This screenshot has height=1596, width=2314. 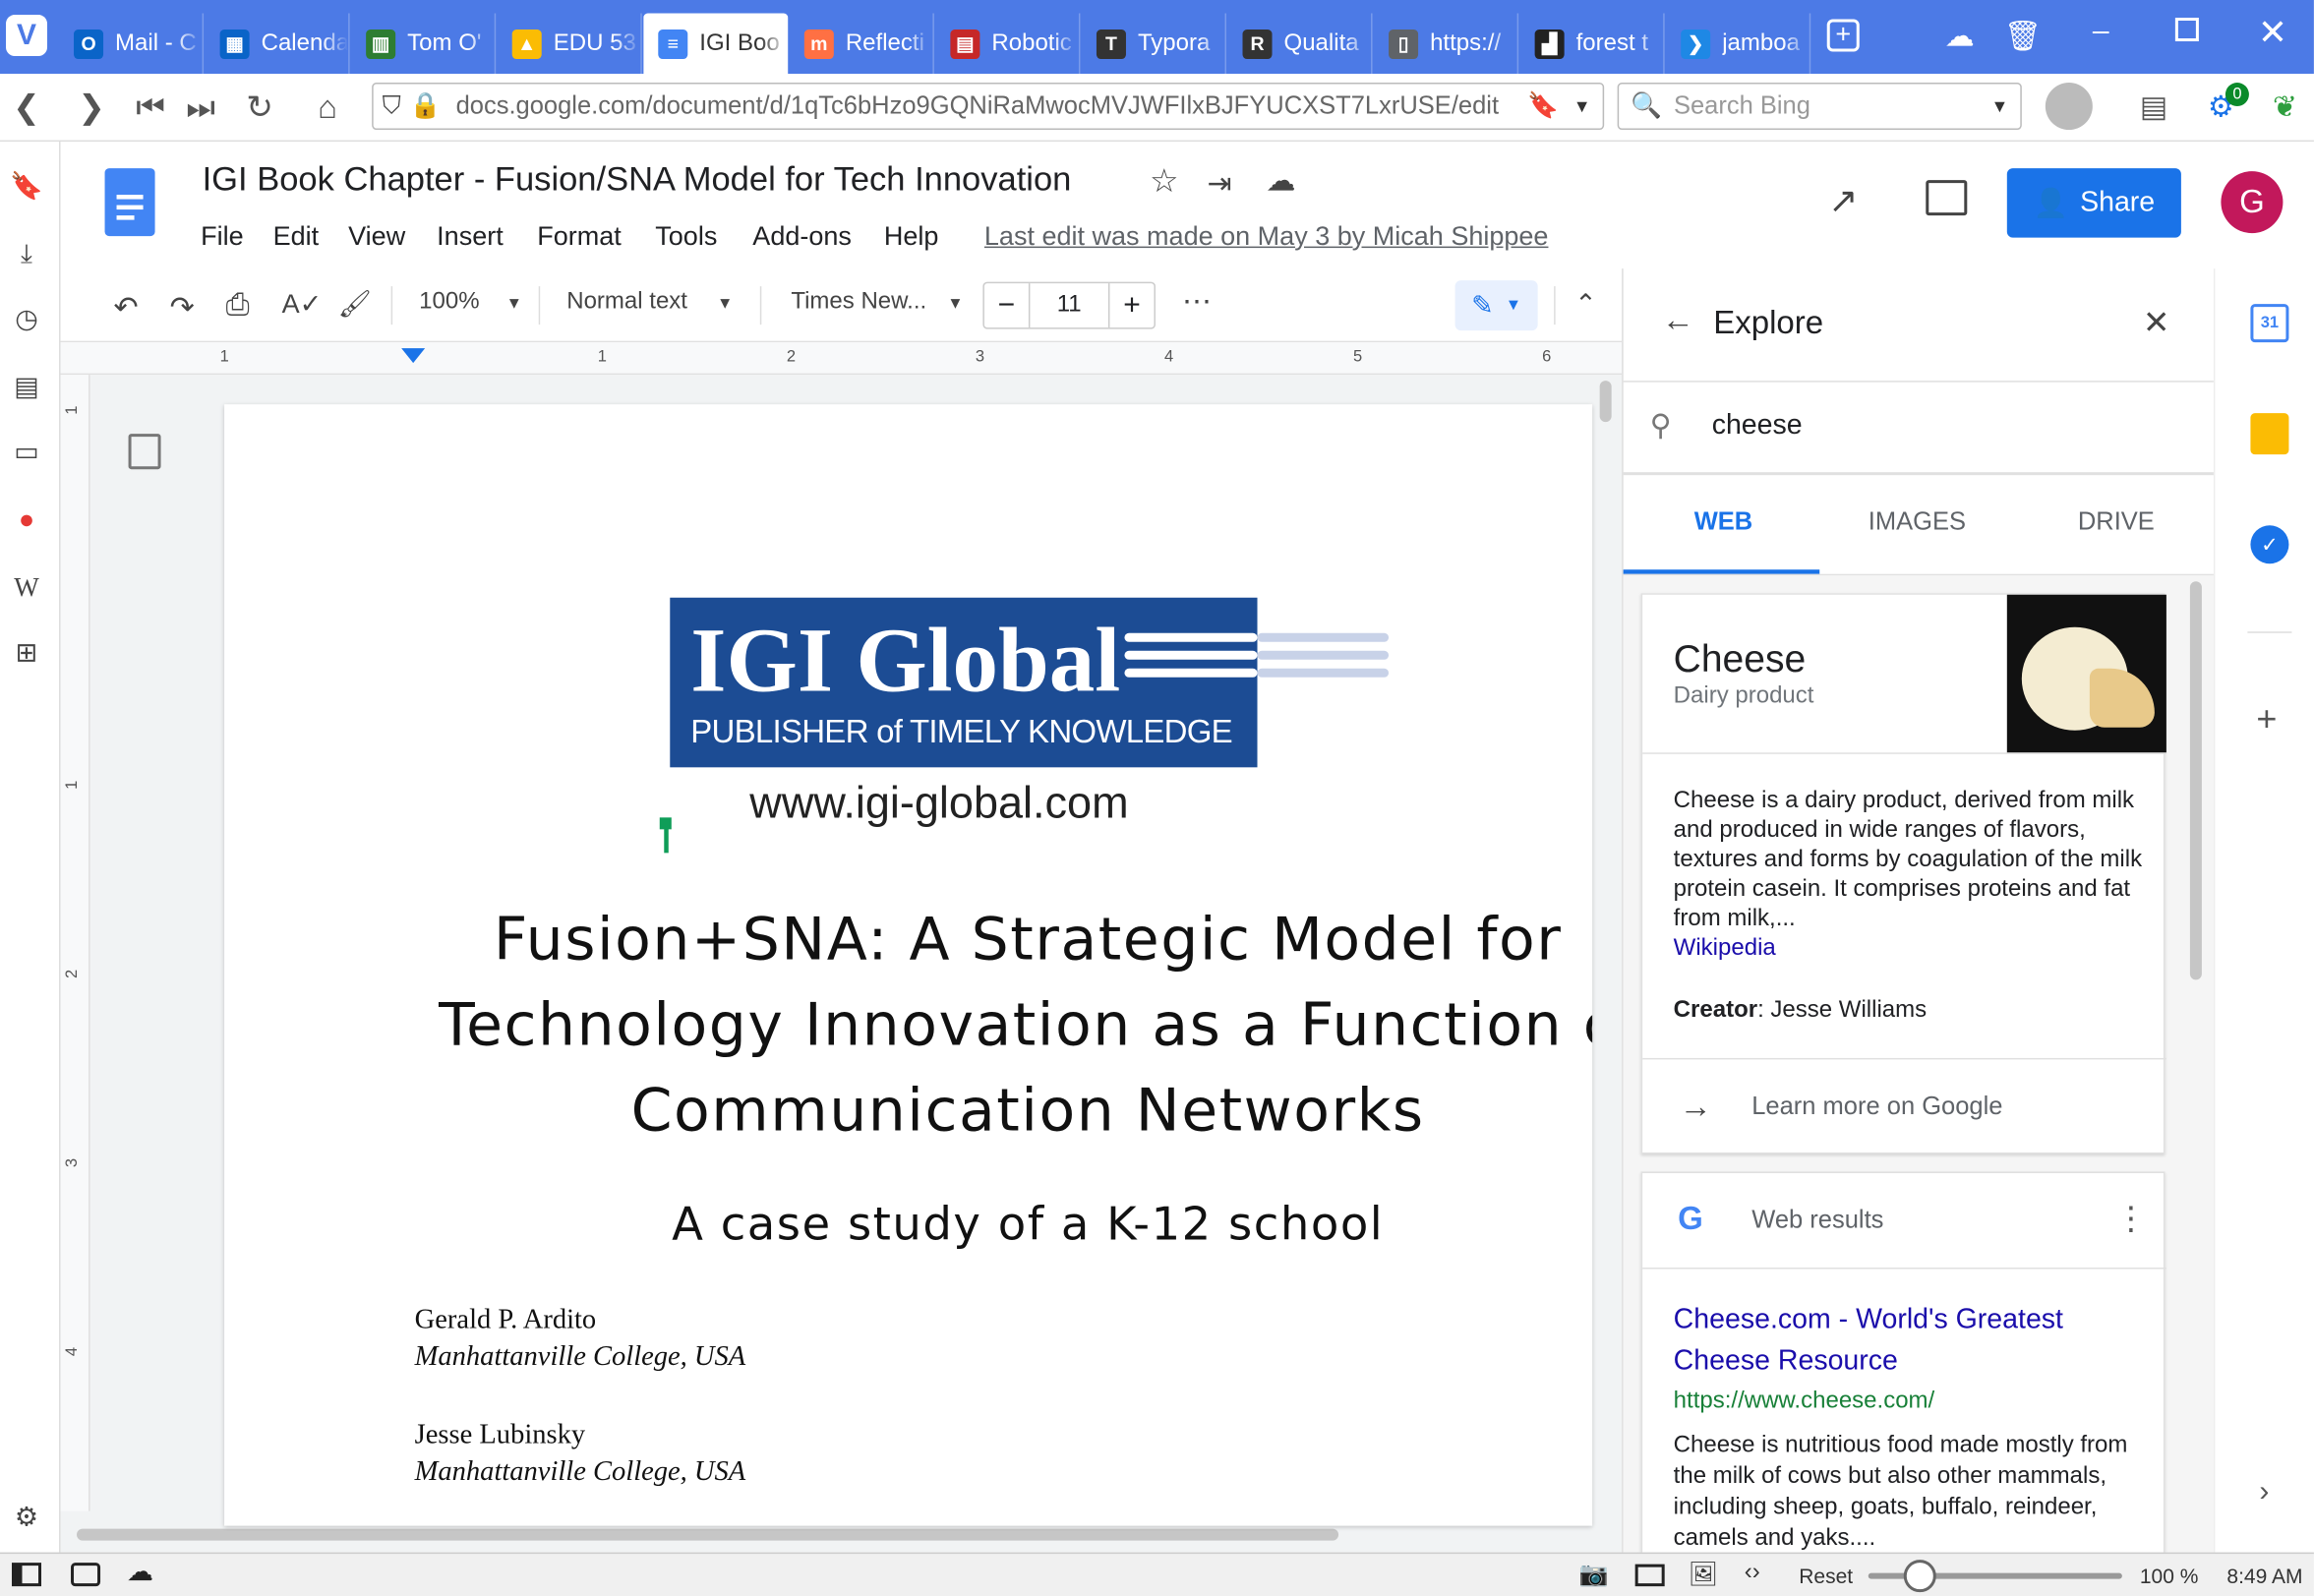 I want to click on capture-icon: 📷, so click(x=1594, y=1574).